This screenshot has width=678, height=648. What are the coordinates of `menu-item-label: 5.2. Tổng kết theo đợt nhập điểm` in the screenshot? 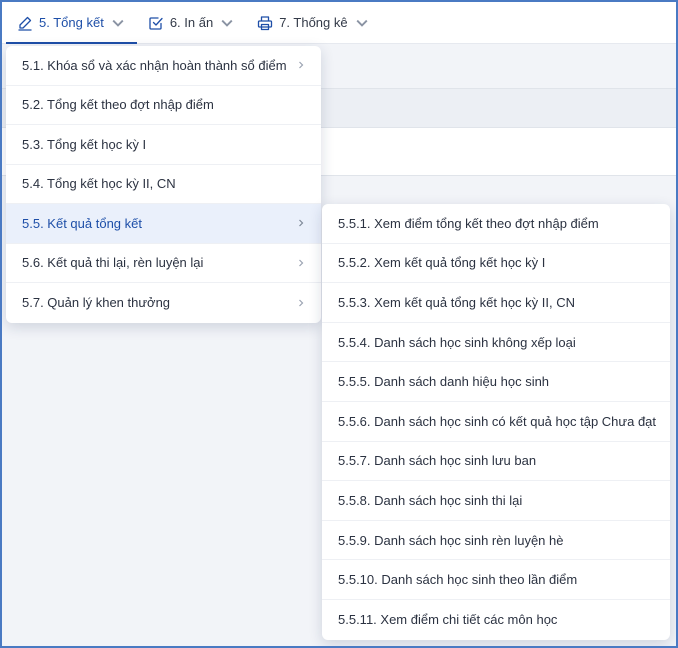 It's located at (118, 105).